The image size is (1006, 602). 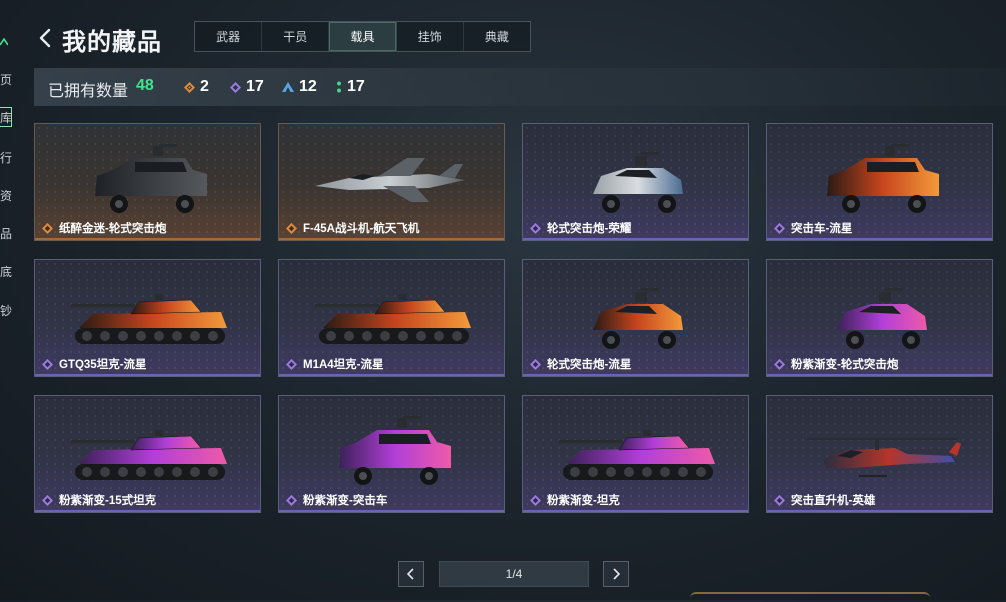 I want to click on tab-accessories: 挂饰, so click(x=430, y=36).